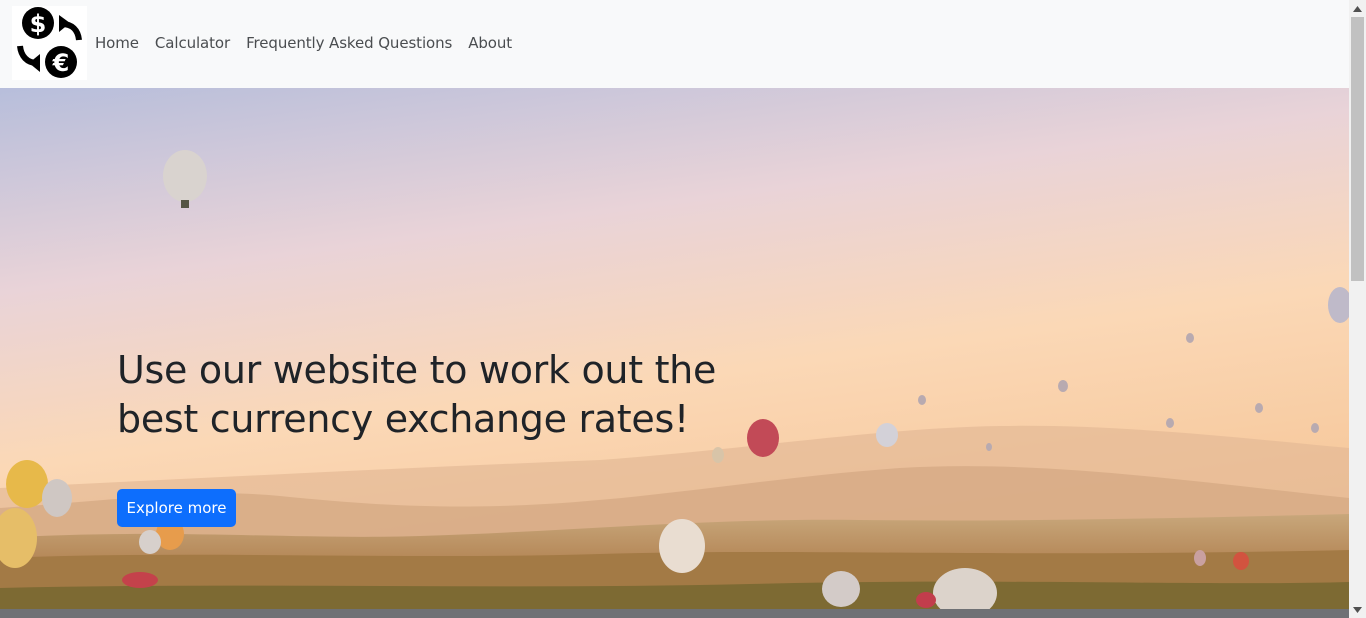 The width and height of the screenshot is (1366, 618). What do you see at coordinates (176, 508) in the screenshot?
I see `explore-more-button: Explore more` at bounding box center [176, 508].